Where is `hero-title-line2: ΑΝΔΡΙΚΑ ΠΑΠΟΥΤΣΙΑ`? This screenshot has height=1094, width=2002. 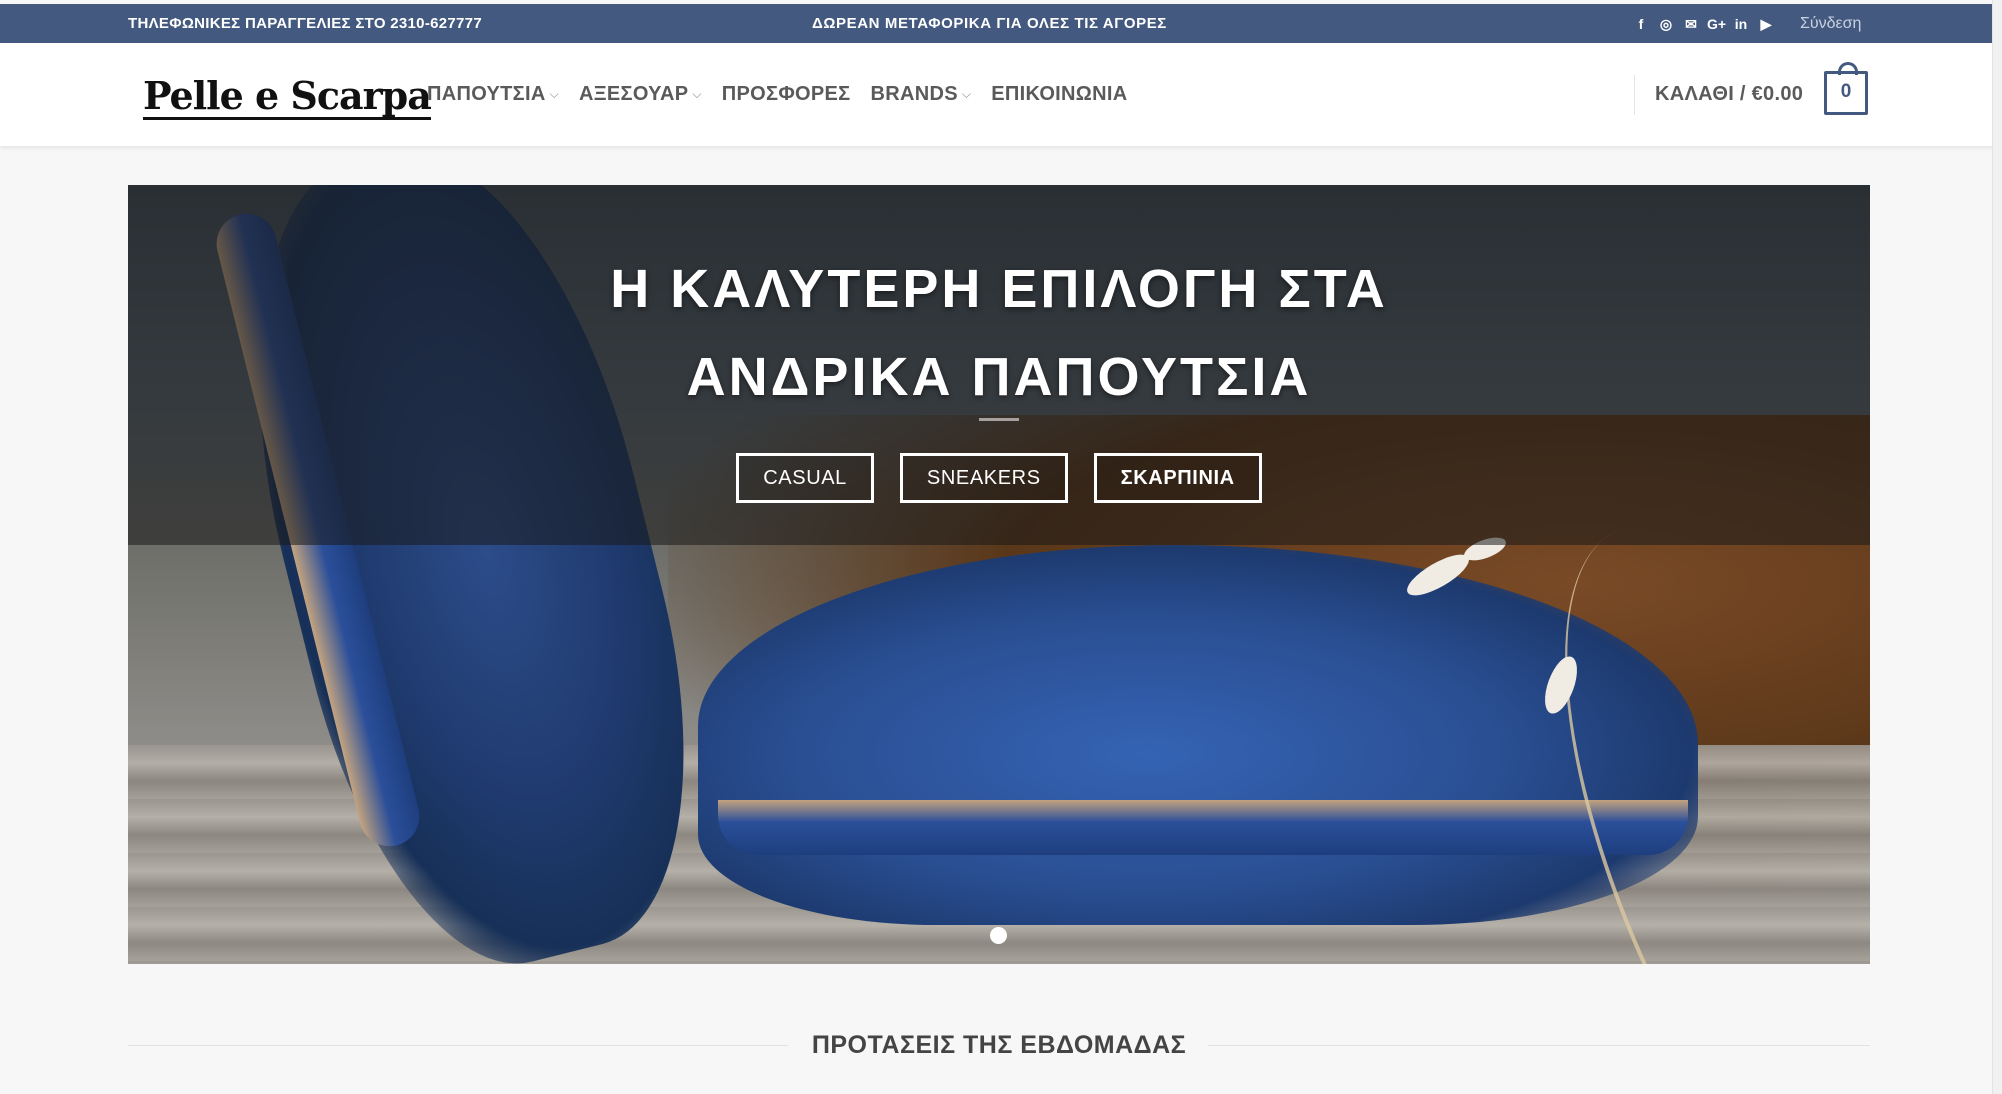
hero-title-line2: ΑΝΔΡΙΚΑ ΠΑΠΟΥΤΣΙΑ is located at coordinates (999, 377).